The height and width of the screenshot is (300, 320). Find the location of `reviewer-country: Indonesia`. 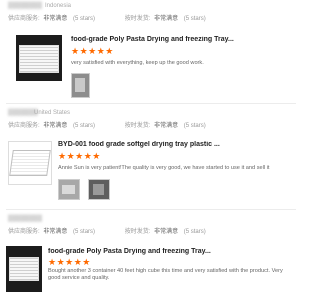

reviewer-country: Indonesia is located at coordinates (58, 6).